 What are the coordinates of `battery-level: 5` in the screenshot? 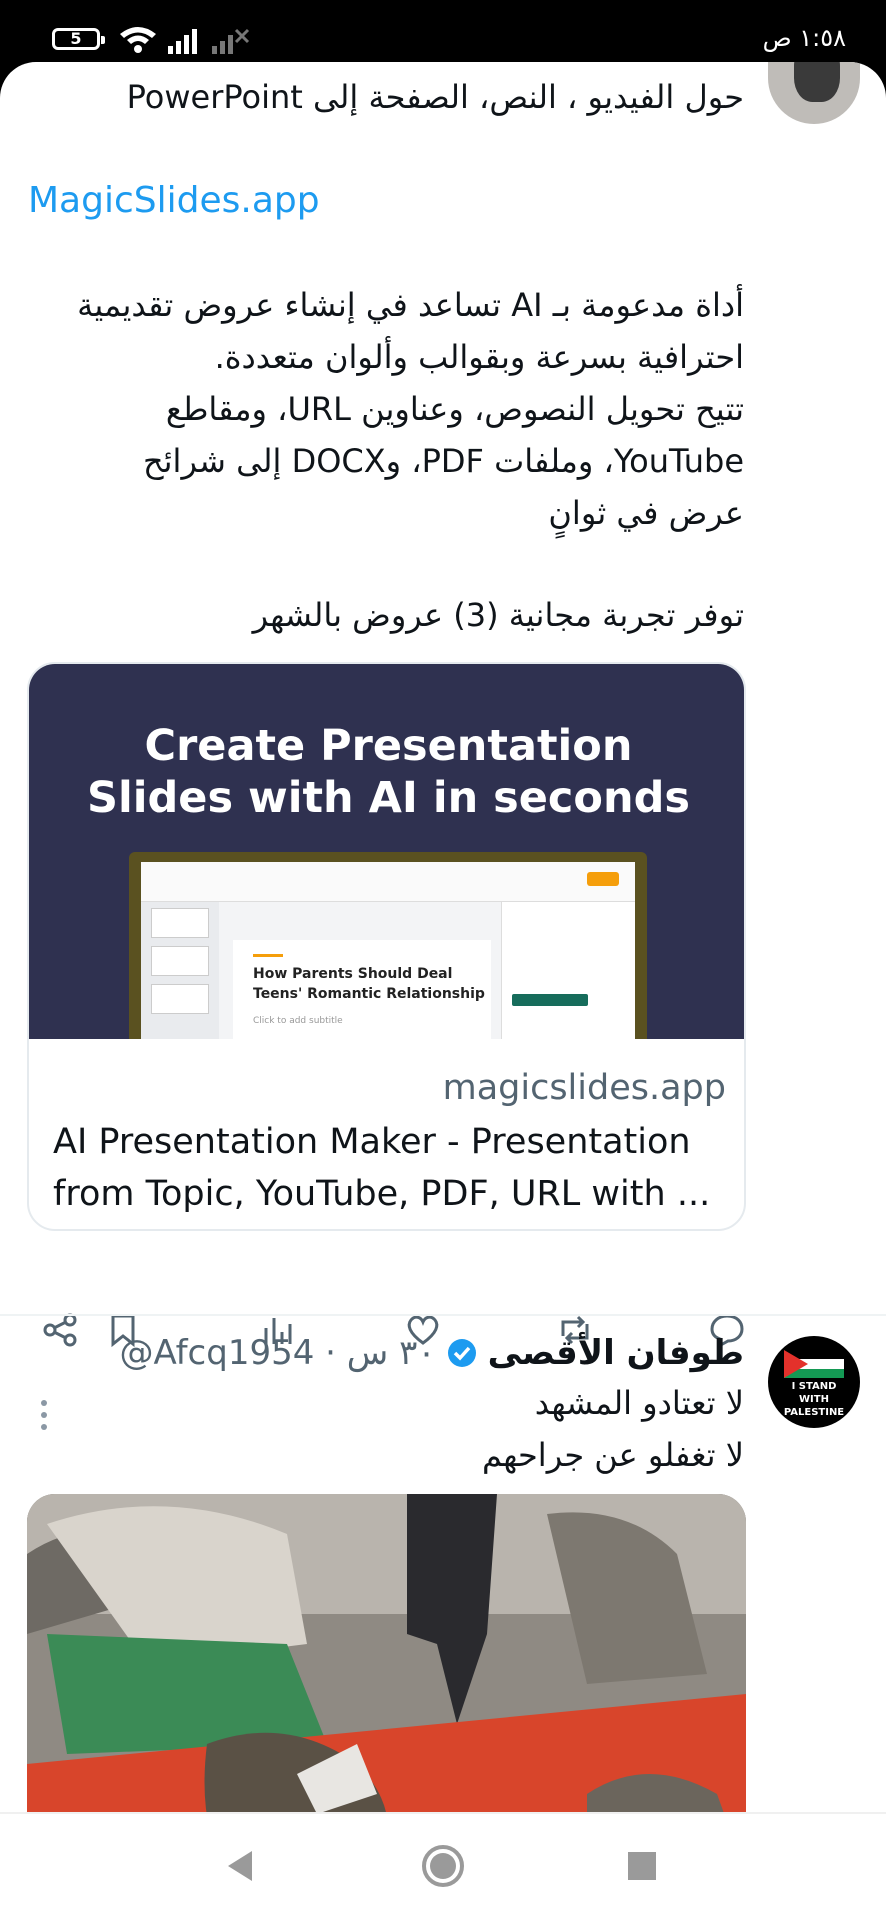 It's located at (76, 38).